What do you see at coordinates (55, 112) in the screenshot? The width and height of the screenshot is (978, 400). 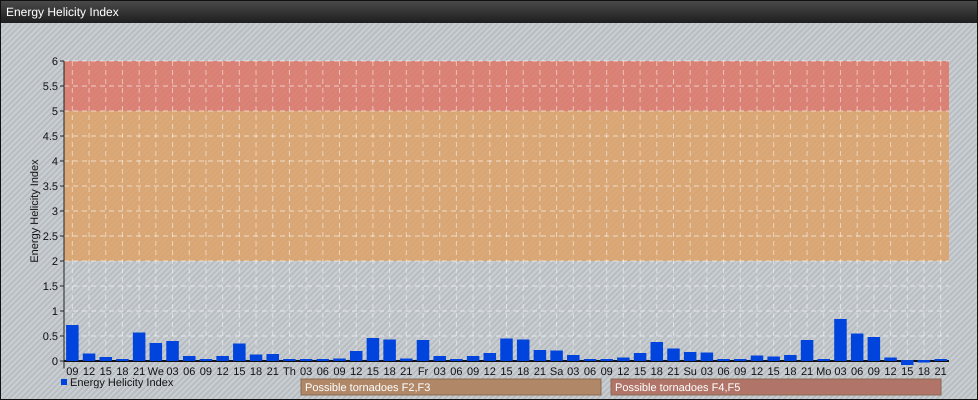 I see `y-tick-label: 5` at bounding box center [55, 112].